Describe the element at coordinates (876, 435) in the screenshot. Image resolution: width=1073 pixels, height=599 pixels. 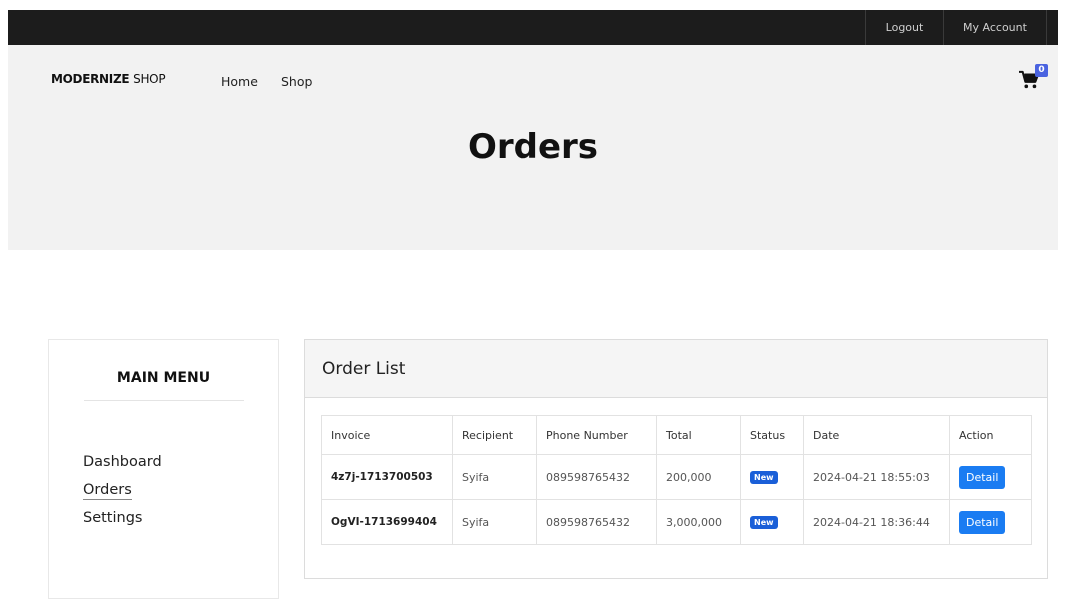
I see `column-header-date: Date` at that location.